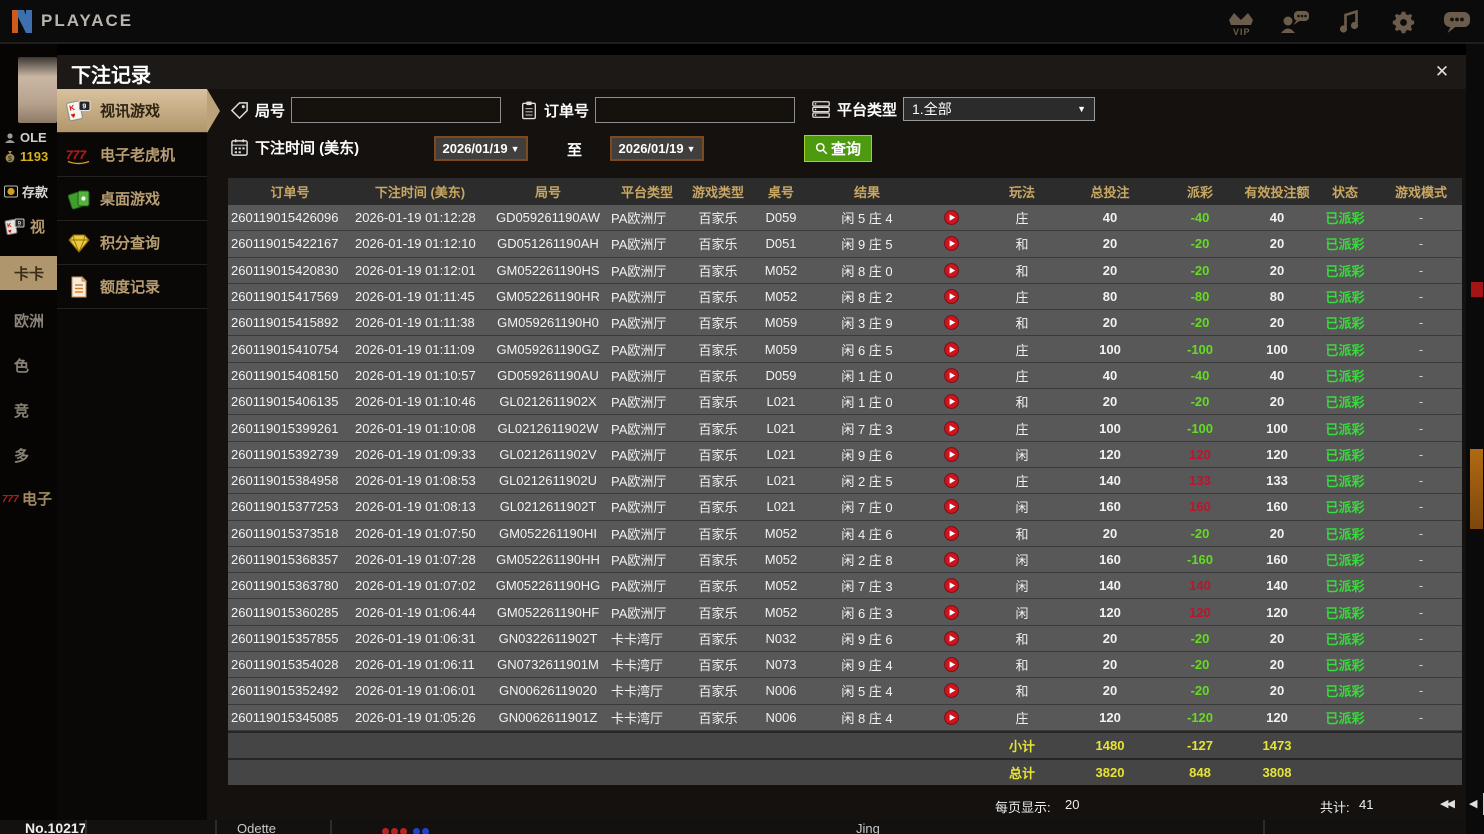 The width and height of the screenshot is (1484, 834). Describe the element at coordinates (548, 270) in the screenshot. I see `cell-round: GM052261190HS` at that location.